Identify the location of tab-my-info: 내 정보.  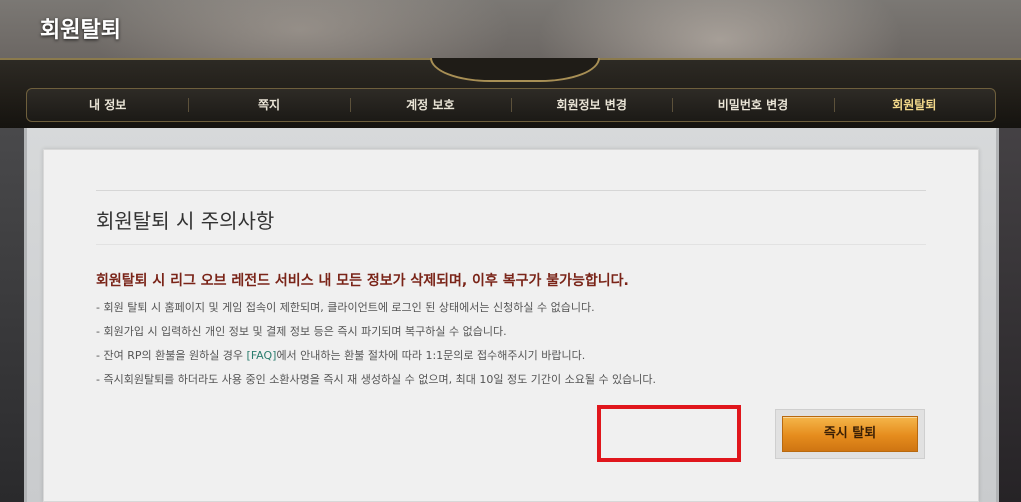
(107, 105).